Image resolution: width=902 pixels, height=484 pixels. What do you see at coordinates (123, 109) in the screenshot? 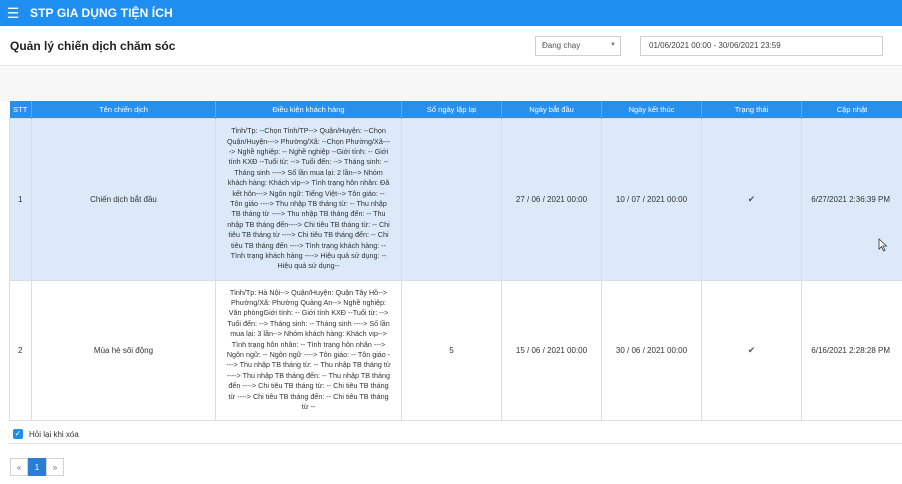
I see `col-header-name: Tên chiến dịch` at bounding box center [123, 109].